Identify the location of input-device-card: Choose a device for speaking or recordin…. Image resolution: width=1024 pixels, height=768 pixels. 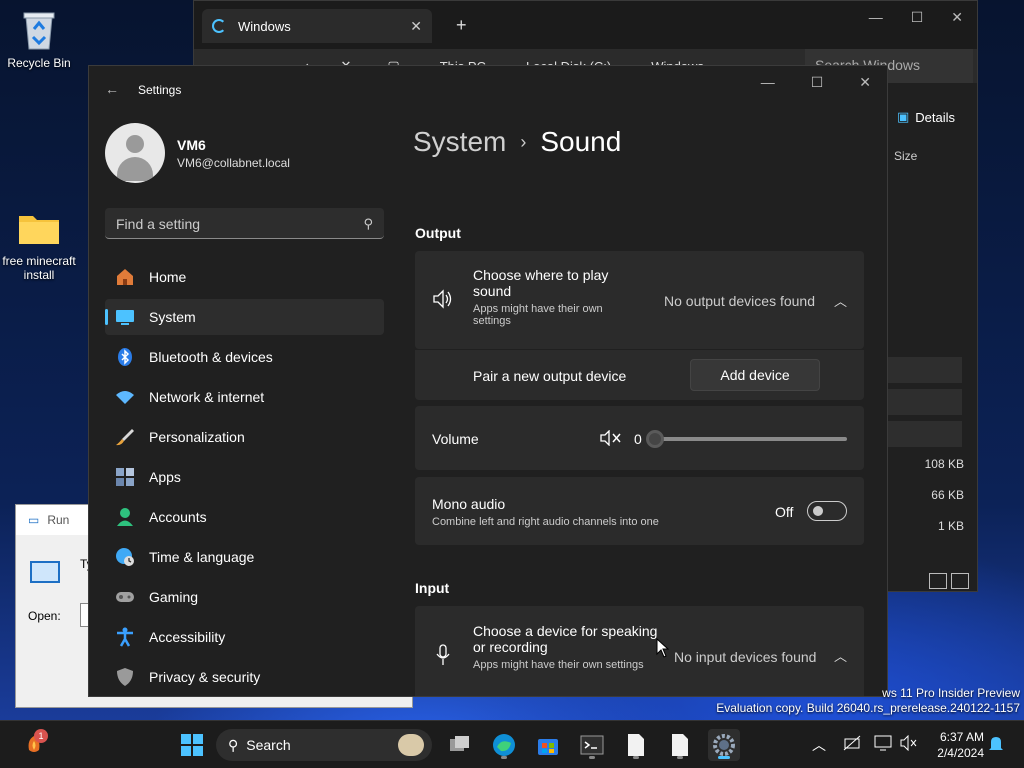
(639, 651).